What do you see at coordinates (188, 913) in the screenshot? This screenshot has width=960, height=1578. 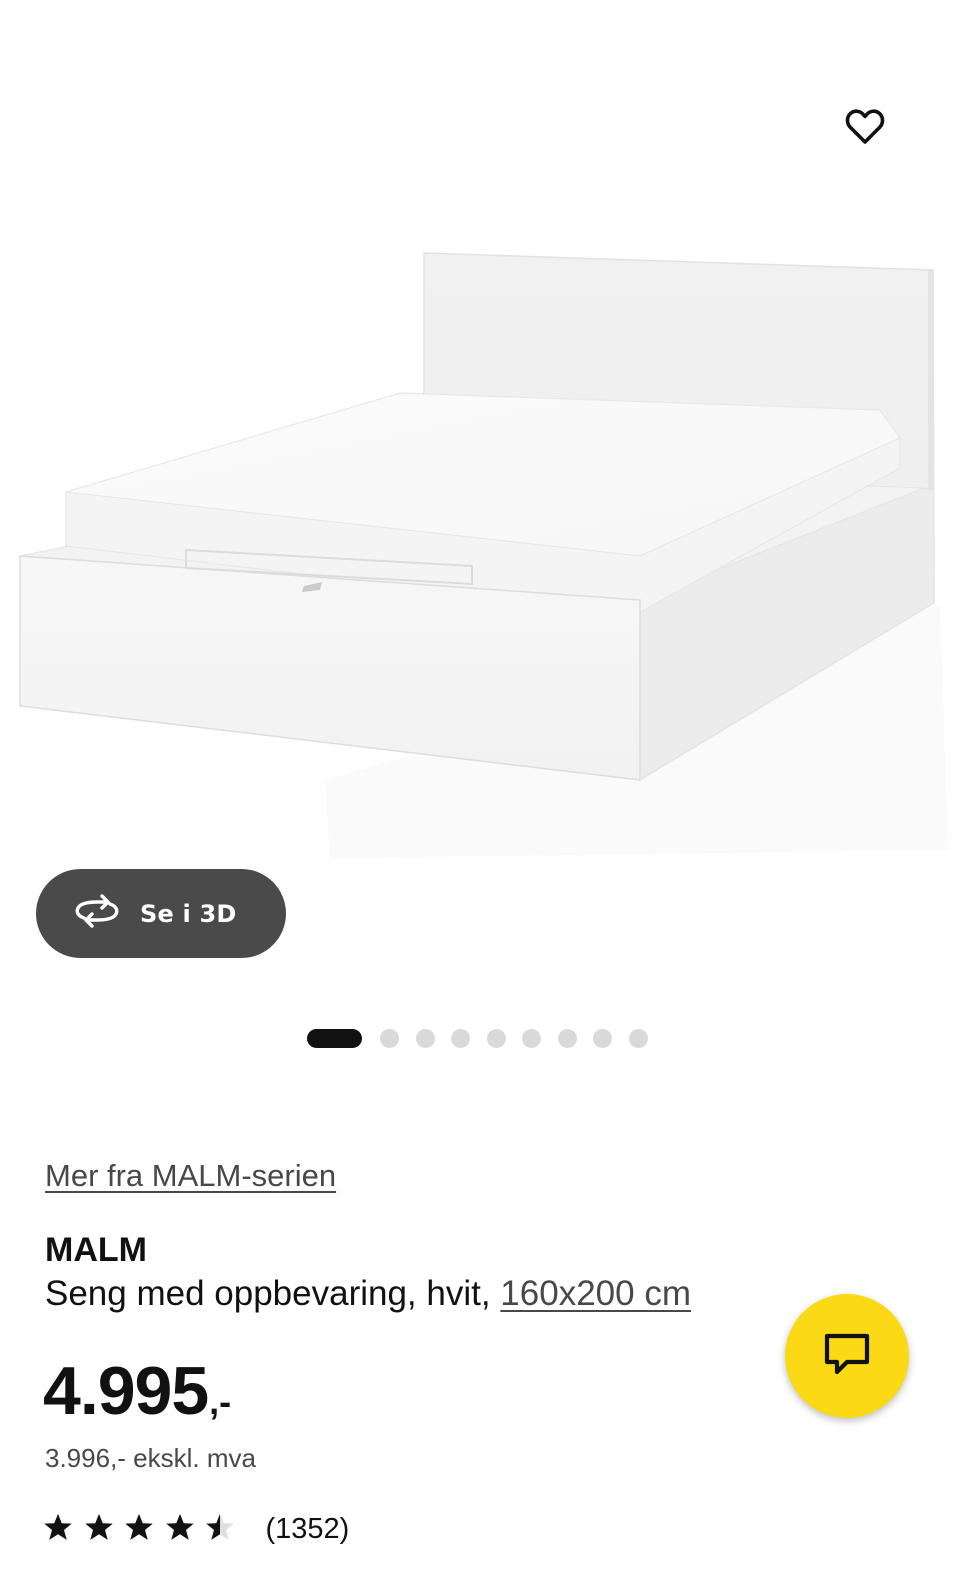 I see `view-in-3d-label: Se i 3D` at bounding box center [188, 913].